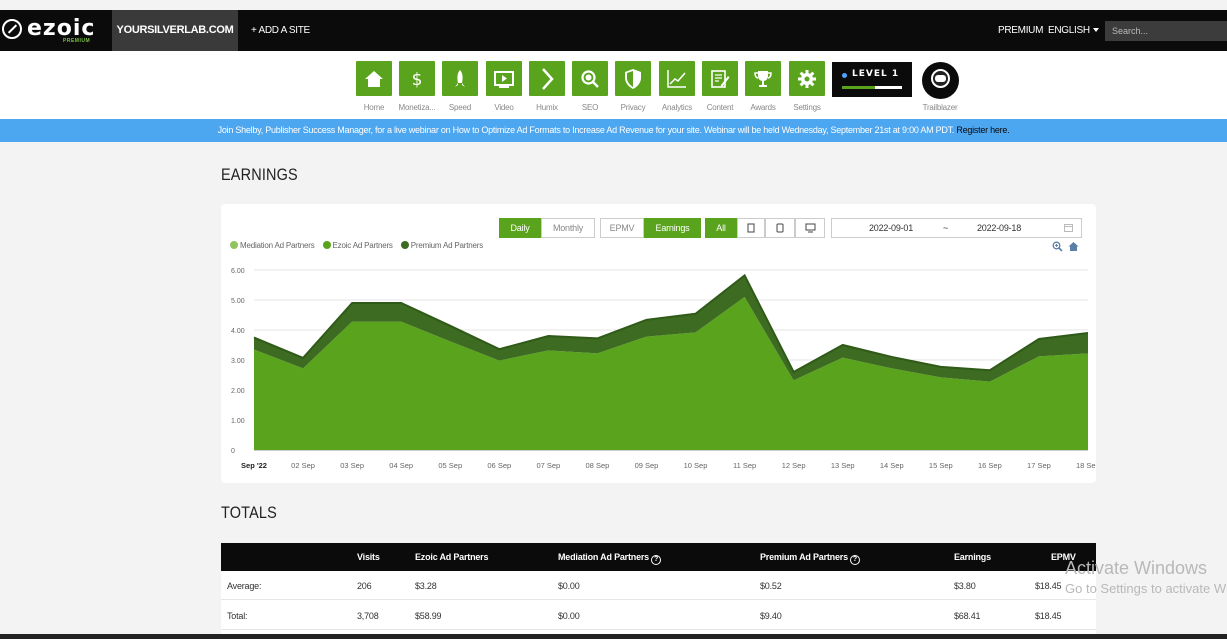 This screenshot has height=639, width=1227. What do you see at coordinates (450, 465) in the screenshot?
I see `x-tick-label: 05 Sep` at bounding box center [450, 465].